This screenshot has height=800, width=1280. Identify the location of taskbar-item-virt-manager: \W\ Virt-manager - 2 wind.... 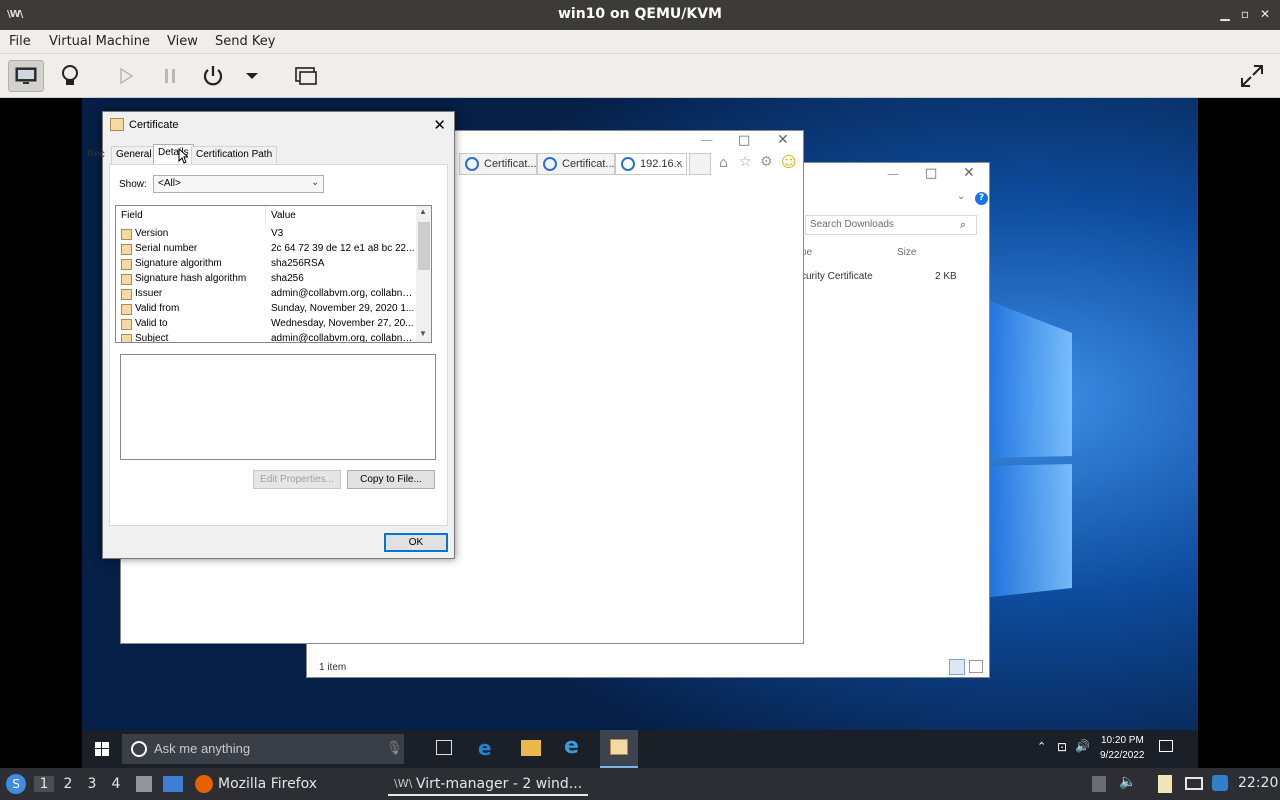
(488, 784).